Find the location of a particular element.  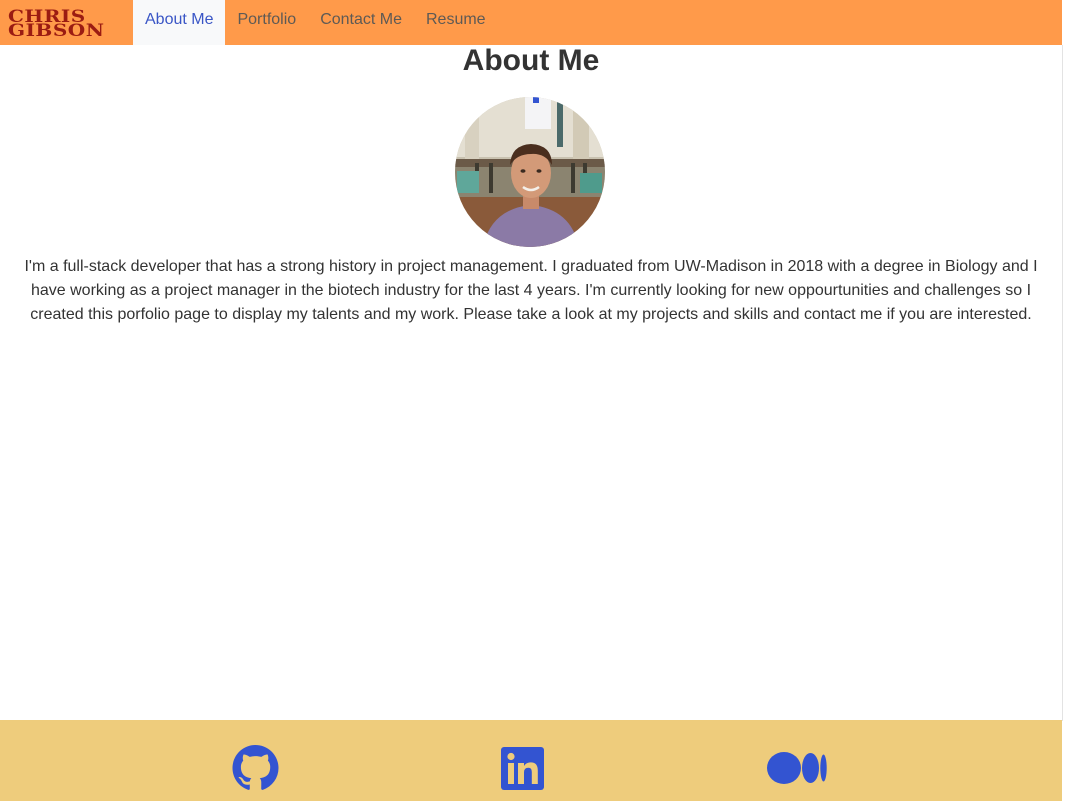

nav-links: About Me Portfolio Contact Me Resume is located at coordinates (315, 22).